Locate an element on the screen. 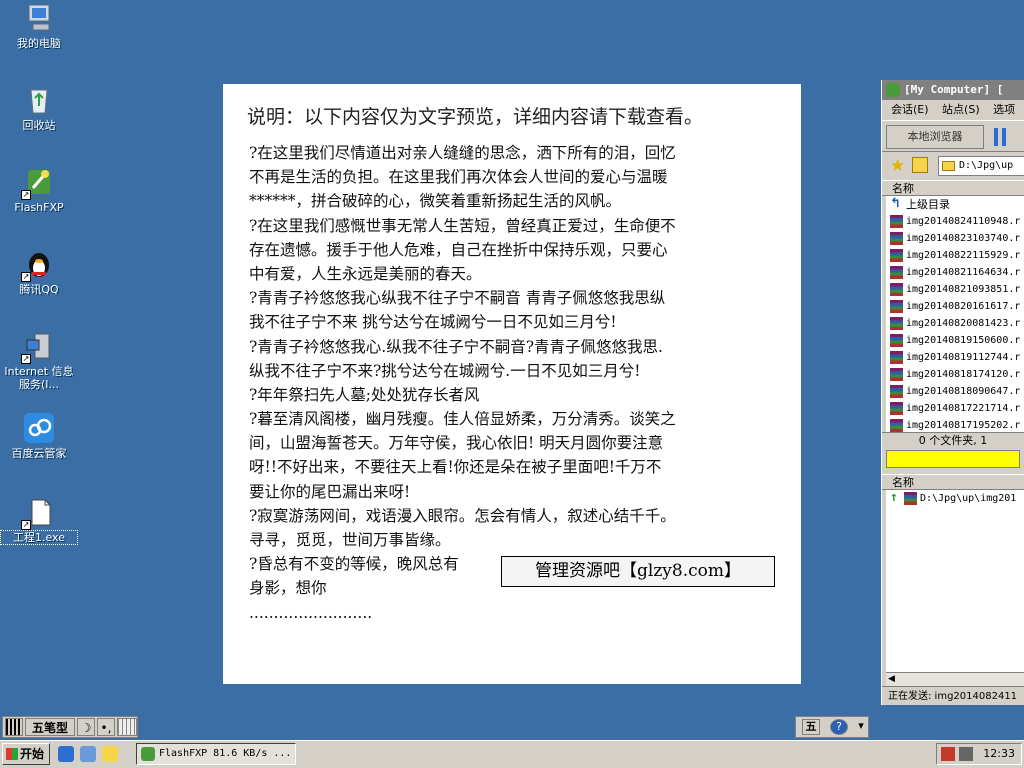 This screenshot has width=1024, height=768. list-item: img20140820161617.r is located at coordinates (955, 306).